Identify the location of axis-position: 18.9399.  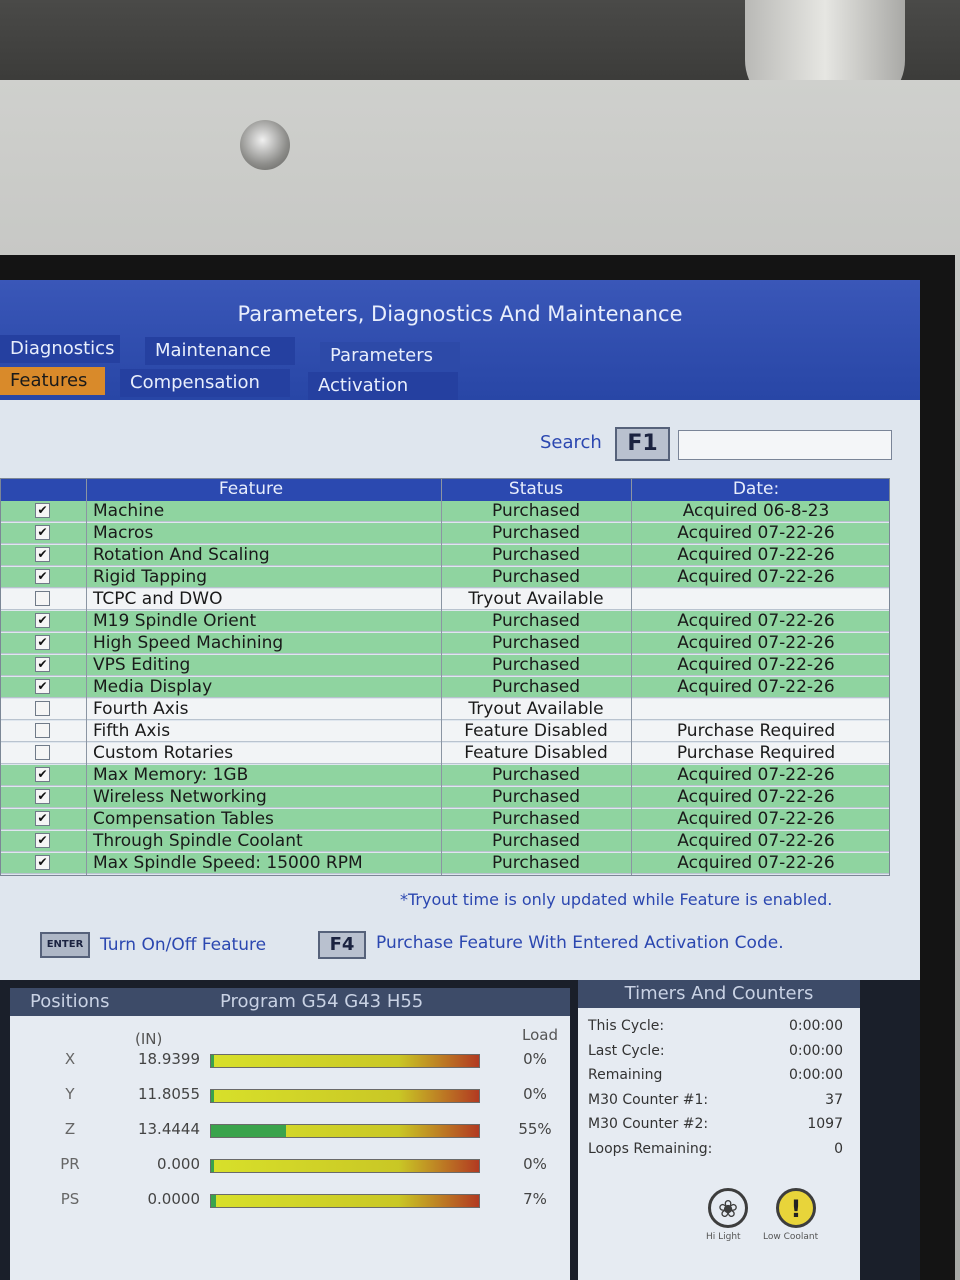
(168, 1059).